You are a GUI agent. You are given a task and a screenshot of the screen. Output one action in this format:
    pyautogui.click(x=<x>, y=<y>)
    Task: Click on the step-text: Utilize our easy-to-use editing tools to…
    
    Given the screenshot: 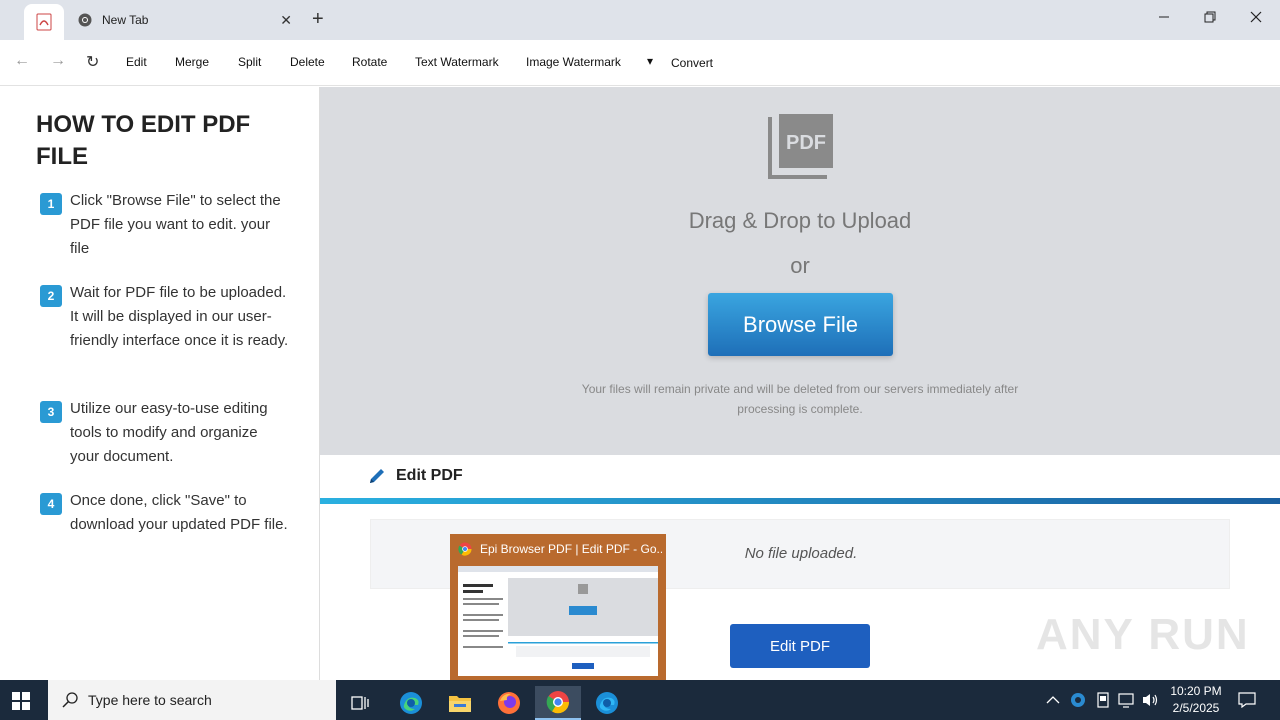 What is the action you would take?
    pyautogui.click(x=169, y=432)
    